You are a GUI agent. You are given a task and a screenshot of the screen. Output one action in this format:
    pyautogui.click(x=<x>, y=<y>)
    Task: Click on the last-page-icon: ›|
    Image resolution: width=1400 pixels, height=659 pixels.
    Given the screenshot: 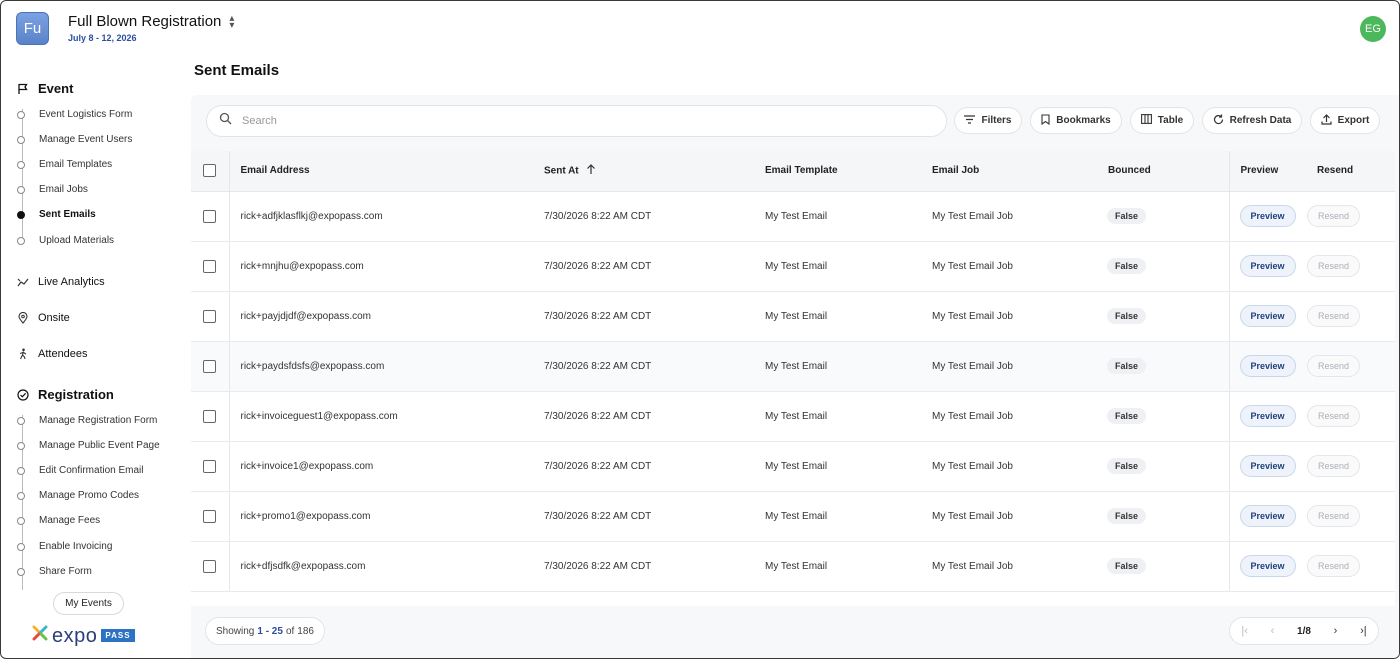 What is the action you would take?
    pyautogui.click(x=1363, y=631)
    